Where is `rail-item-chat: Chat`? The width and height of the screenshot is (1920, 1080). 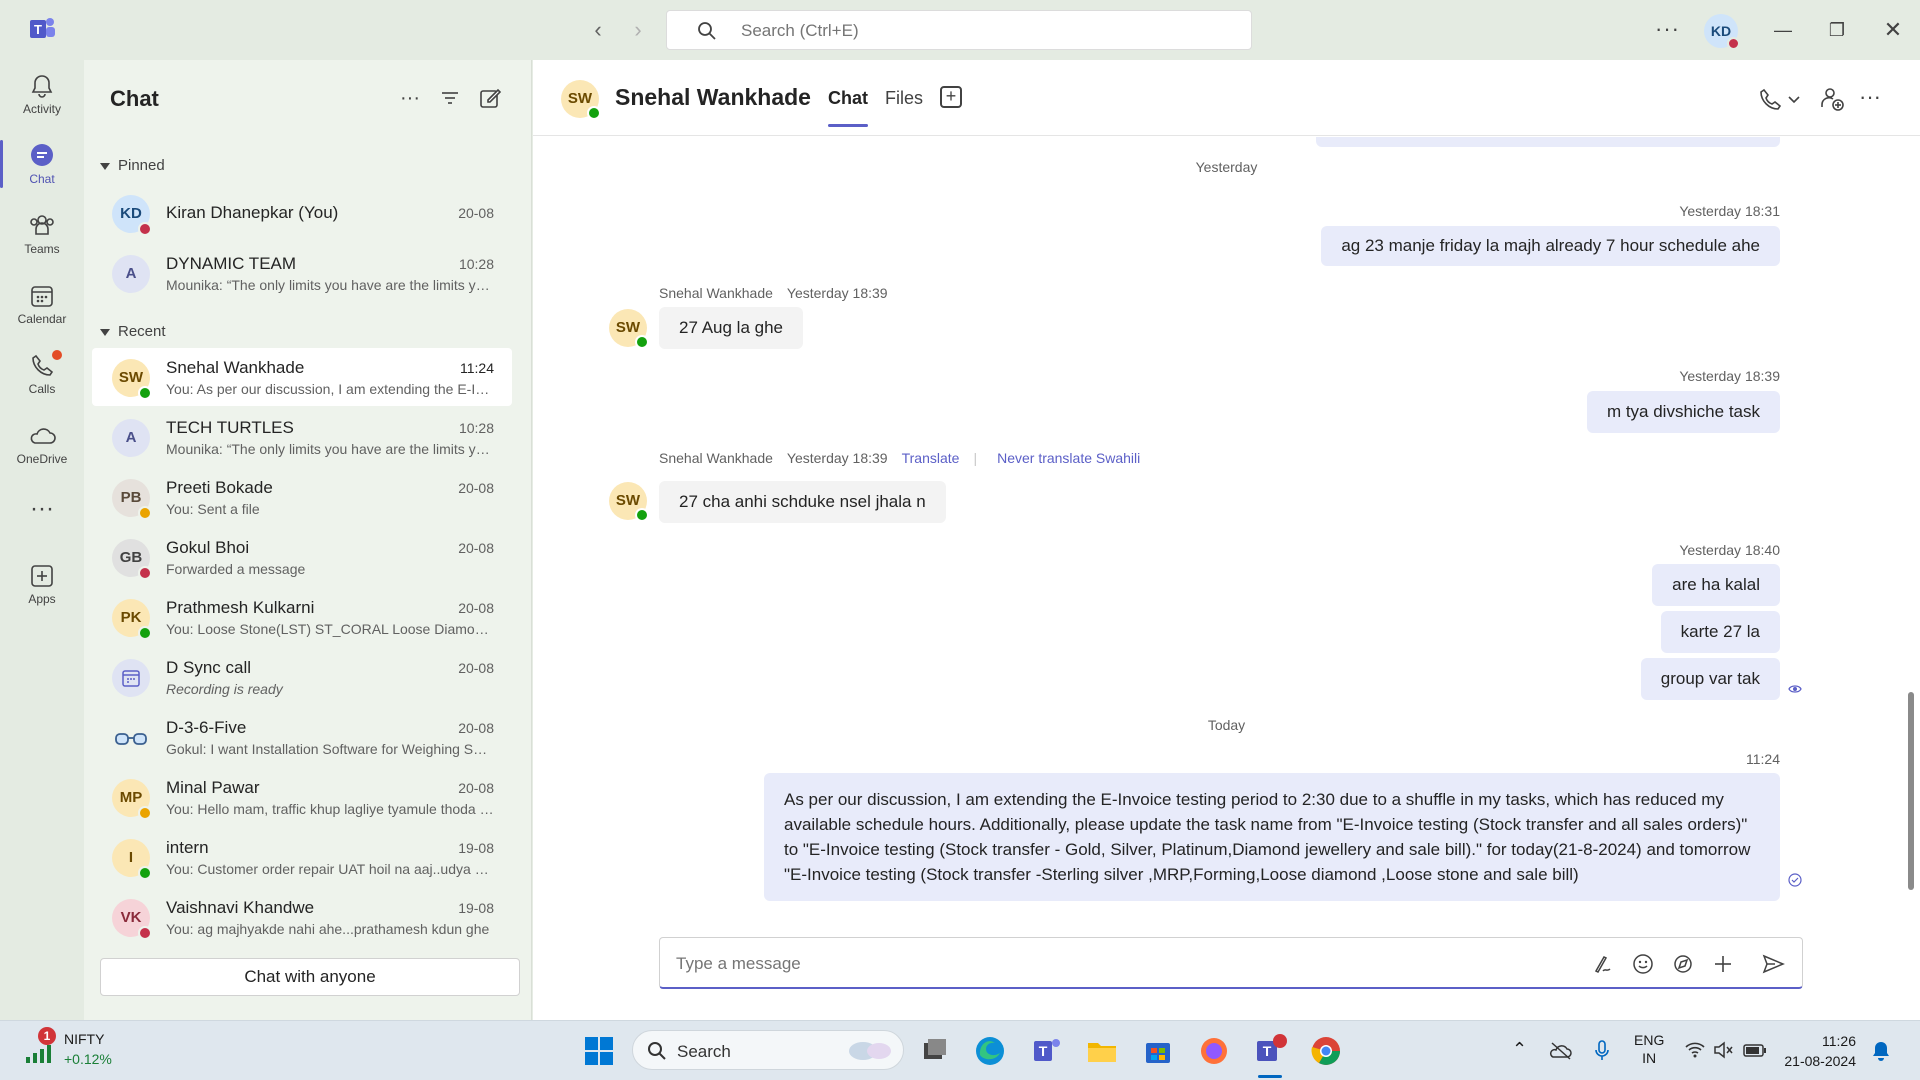
rail-item-chat: Chat is located at coordinates (42, 165).